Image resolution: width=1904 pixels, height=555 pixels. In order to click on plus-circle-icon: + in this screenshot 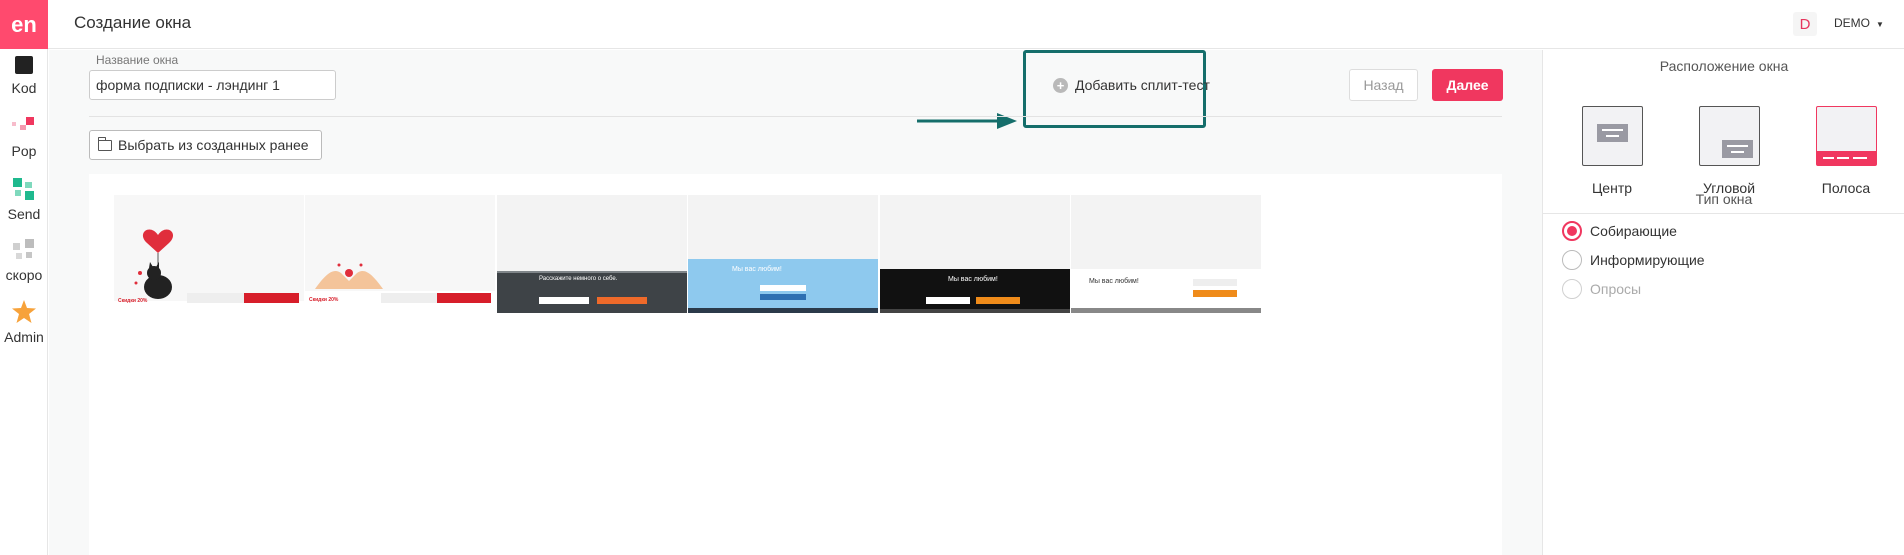, I will do `click(1060, 85)`.